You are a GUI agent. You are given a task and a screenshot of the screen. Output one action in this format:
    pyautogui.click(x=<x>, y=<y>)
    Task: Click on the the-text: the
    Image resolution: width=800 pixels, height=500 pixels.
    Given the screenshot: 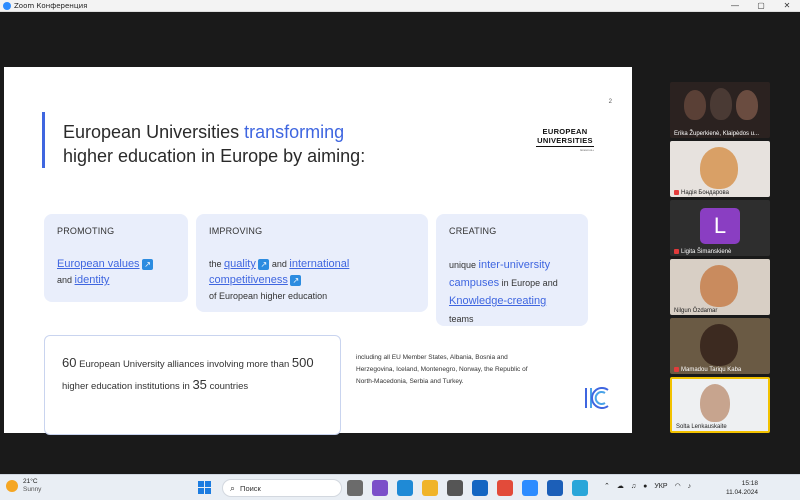 What is the action you would take?
    pyautogui.click(x=215, y=264)
    